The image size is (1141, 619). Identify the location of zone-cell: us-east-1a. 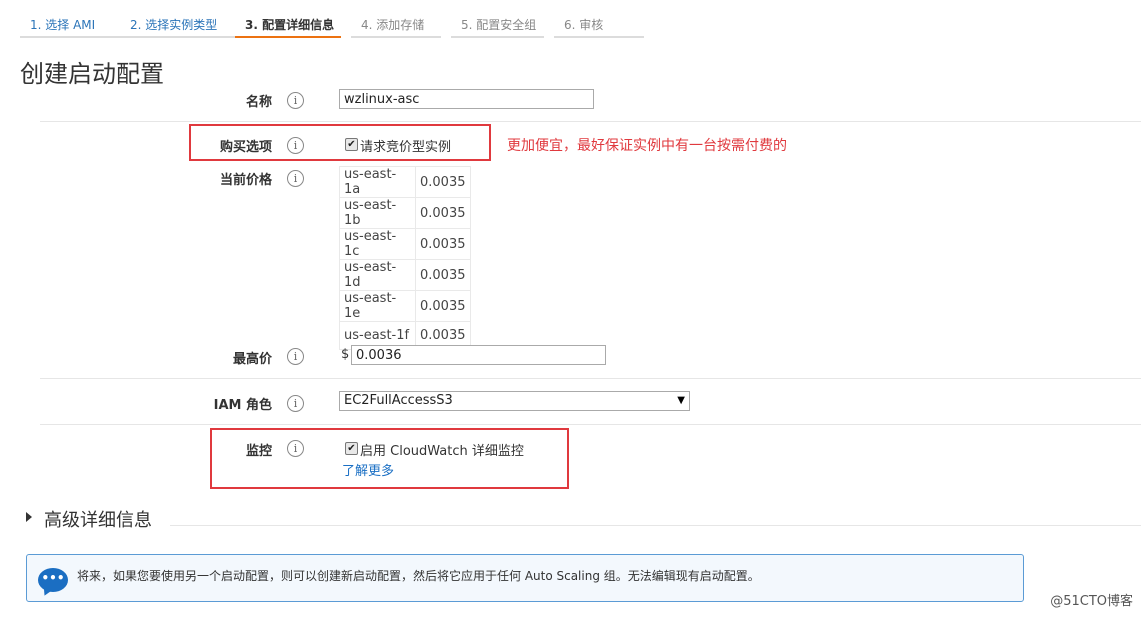
(377, 182).